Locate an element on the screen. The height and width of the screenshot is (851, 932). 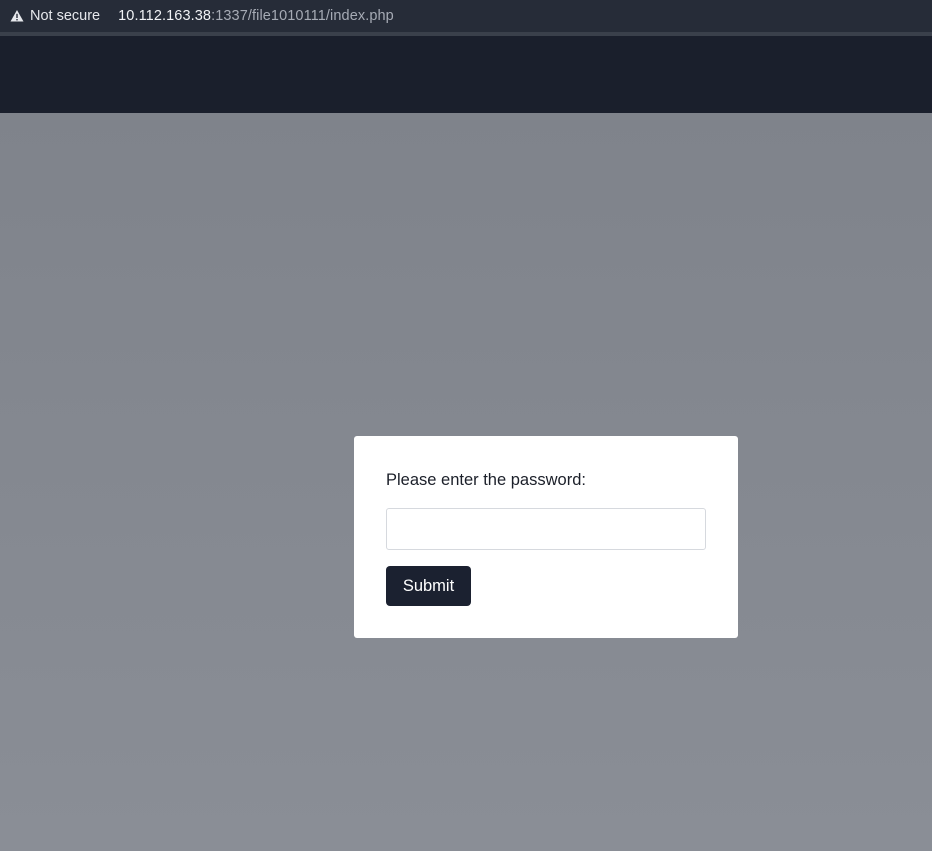
url-host: 10.112.163.38 is located at coordinates (165, 16).